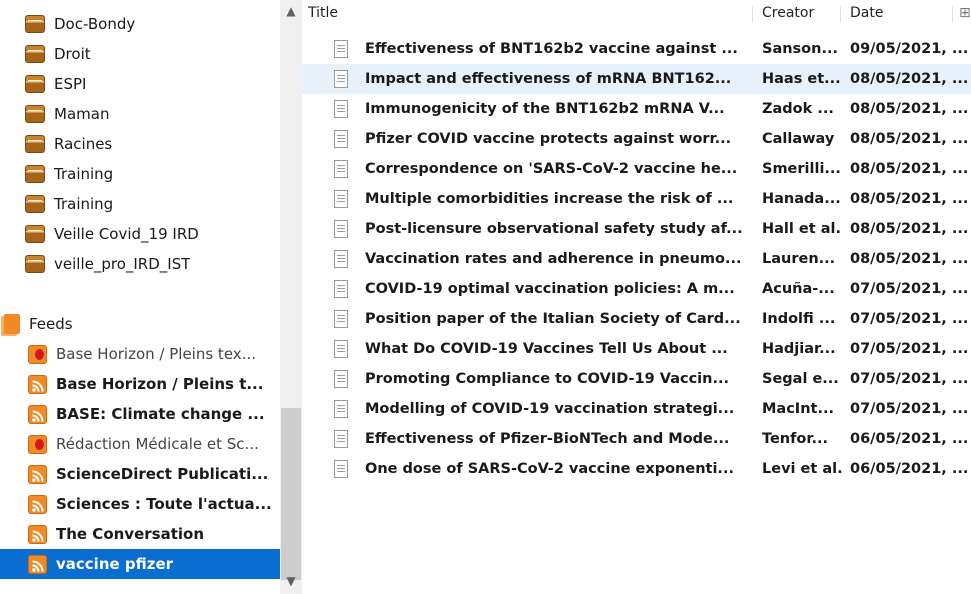 The width and height of the screenshot is (971, 594). Describe the element at coordinates (323, 13) in the screenshot. I see `column-header-title: Title` at that location.